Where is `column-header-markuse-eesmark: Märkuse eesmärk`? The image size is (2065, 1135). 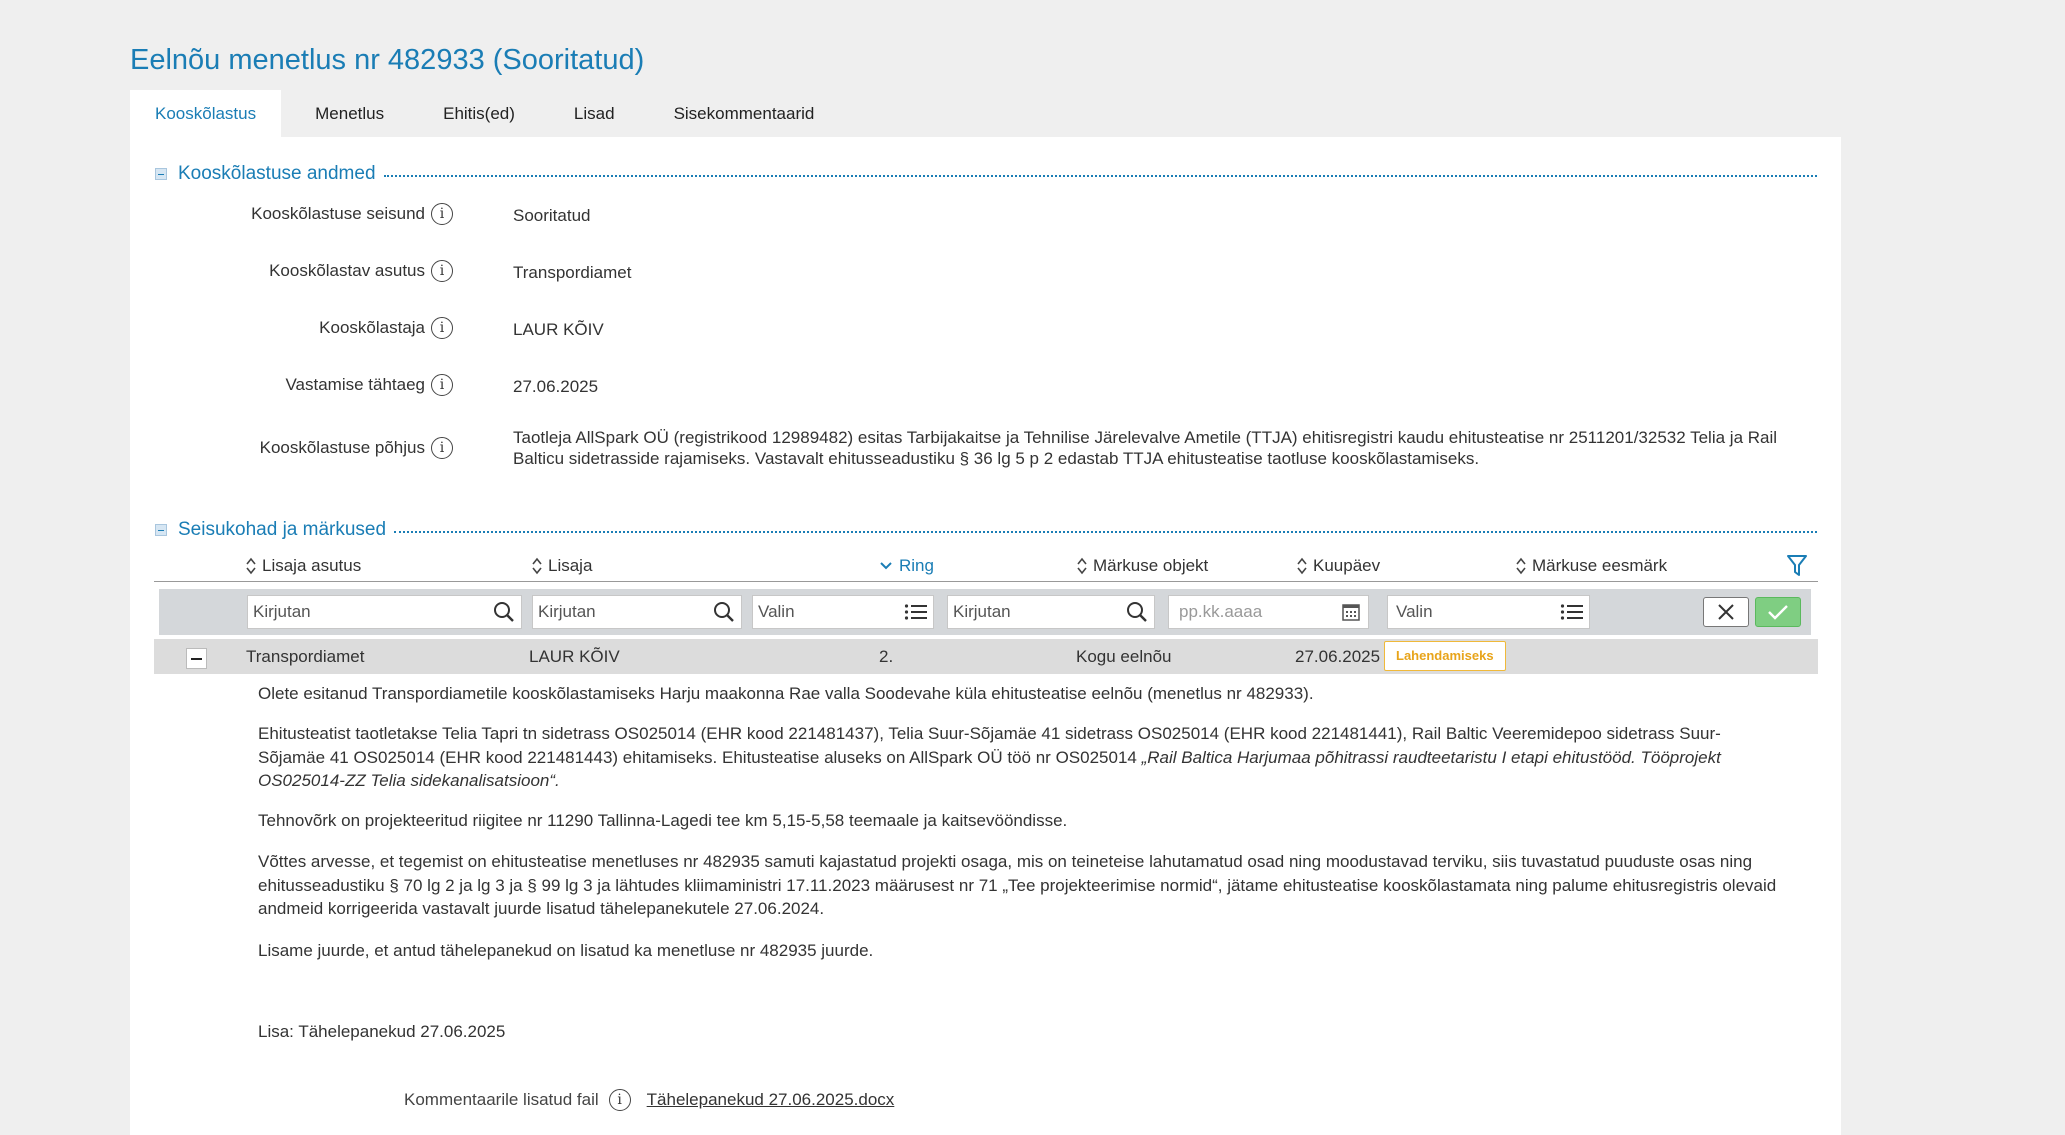
column-header-markuse-eesmark: Märkuse eesmärk is located at coordinates (1591, 566).